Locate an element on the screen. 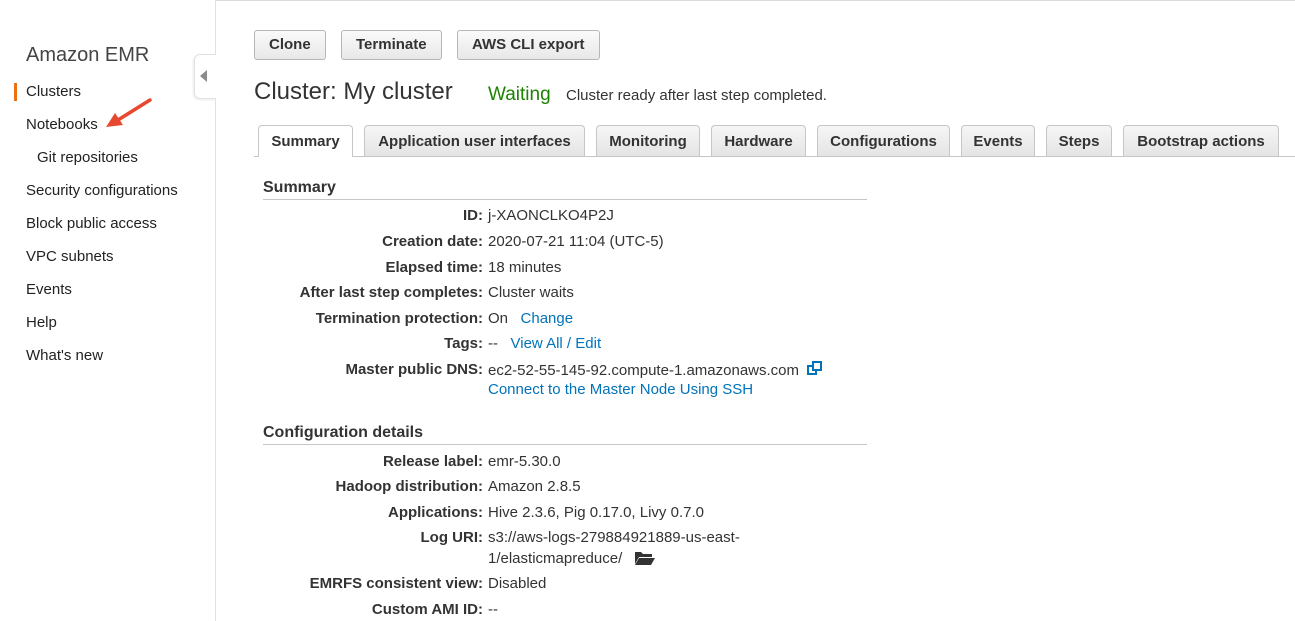  tab-monitoring: Monitoring is located at coordinates (648, 140).